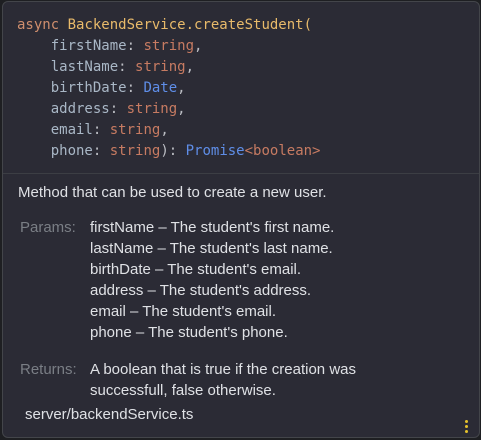 The image size is (481, 440). Describe the element at coordinates (467, 428) in the screenshot. I see `more-options-icon` at that location.